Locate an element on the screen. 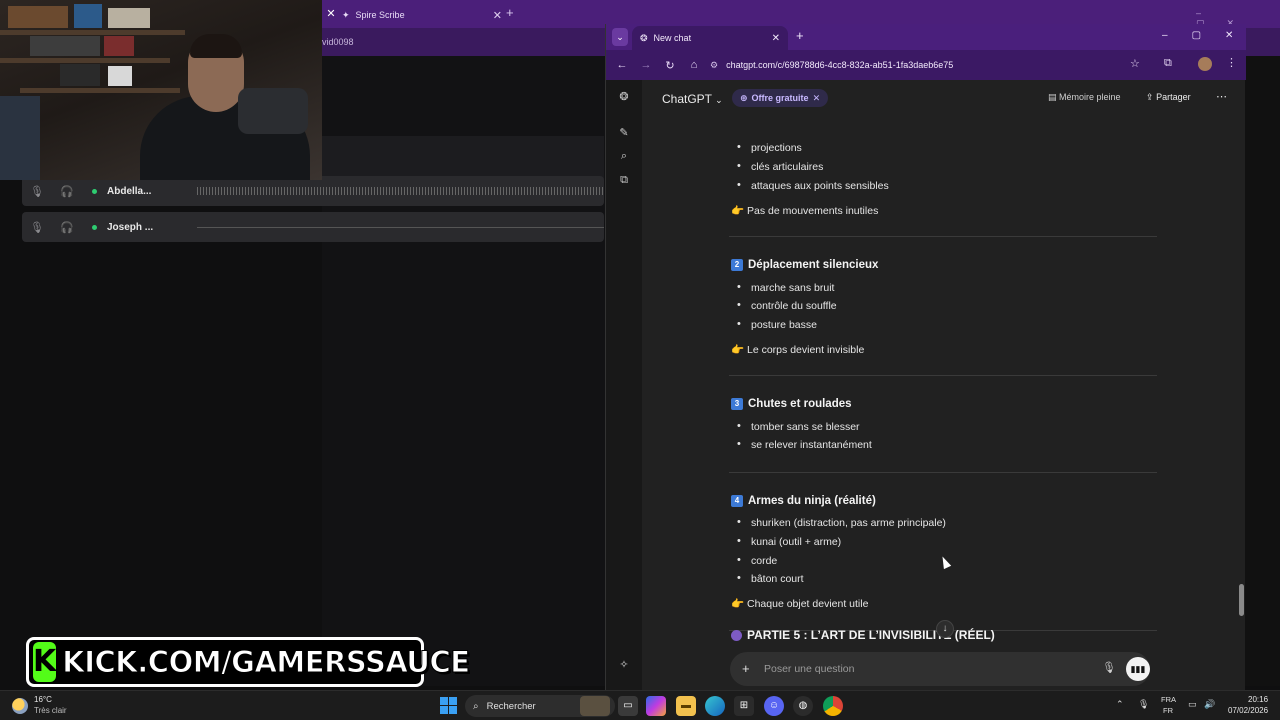 This screenshot has height=720, width=1280. input-language: FRA is located at coordinates (1168, 699).